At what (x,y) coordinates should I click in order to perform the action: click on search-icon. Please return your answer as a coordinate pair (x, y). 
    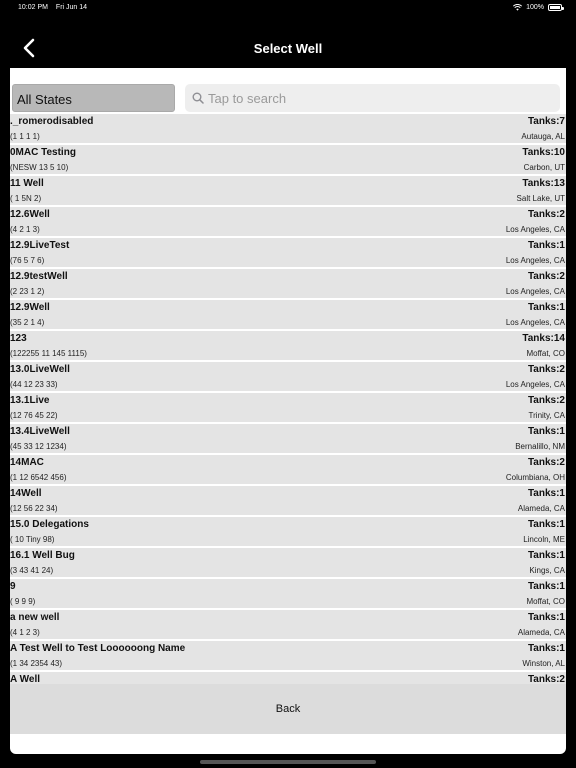
    Looking at the image, I should click on (198, 98).